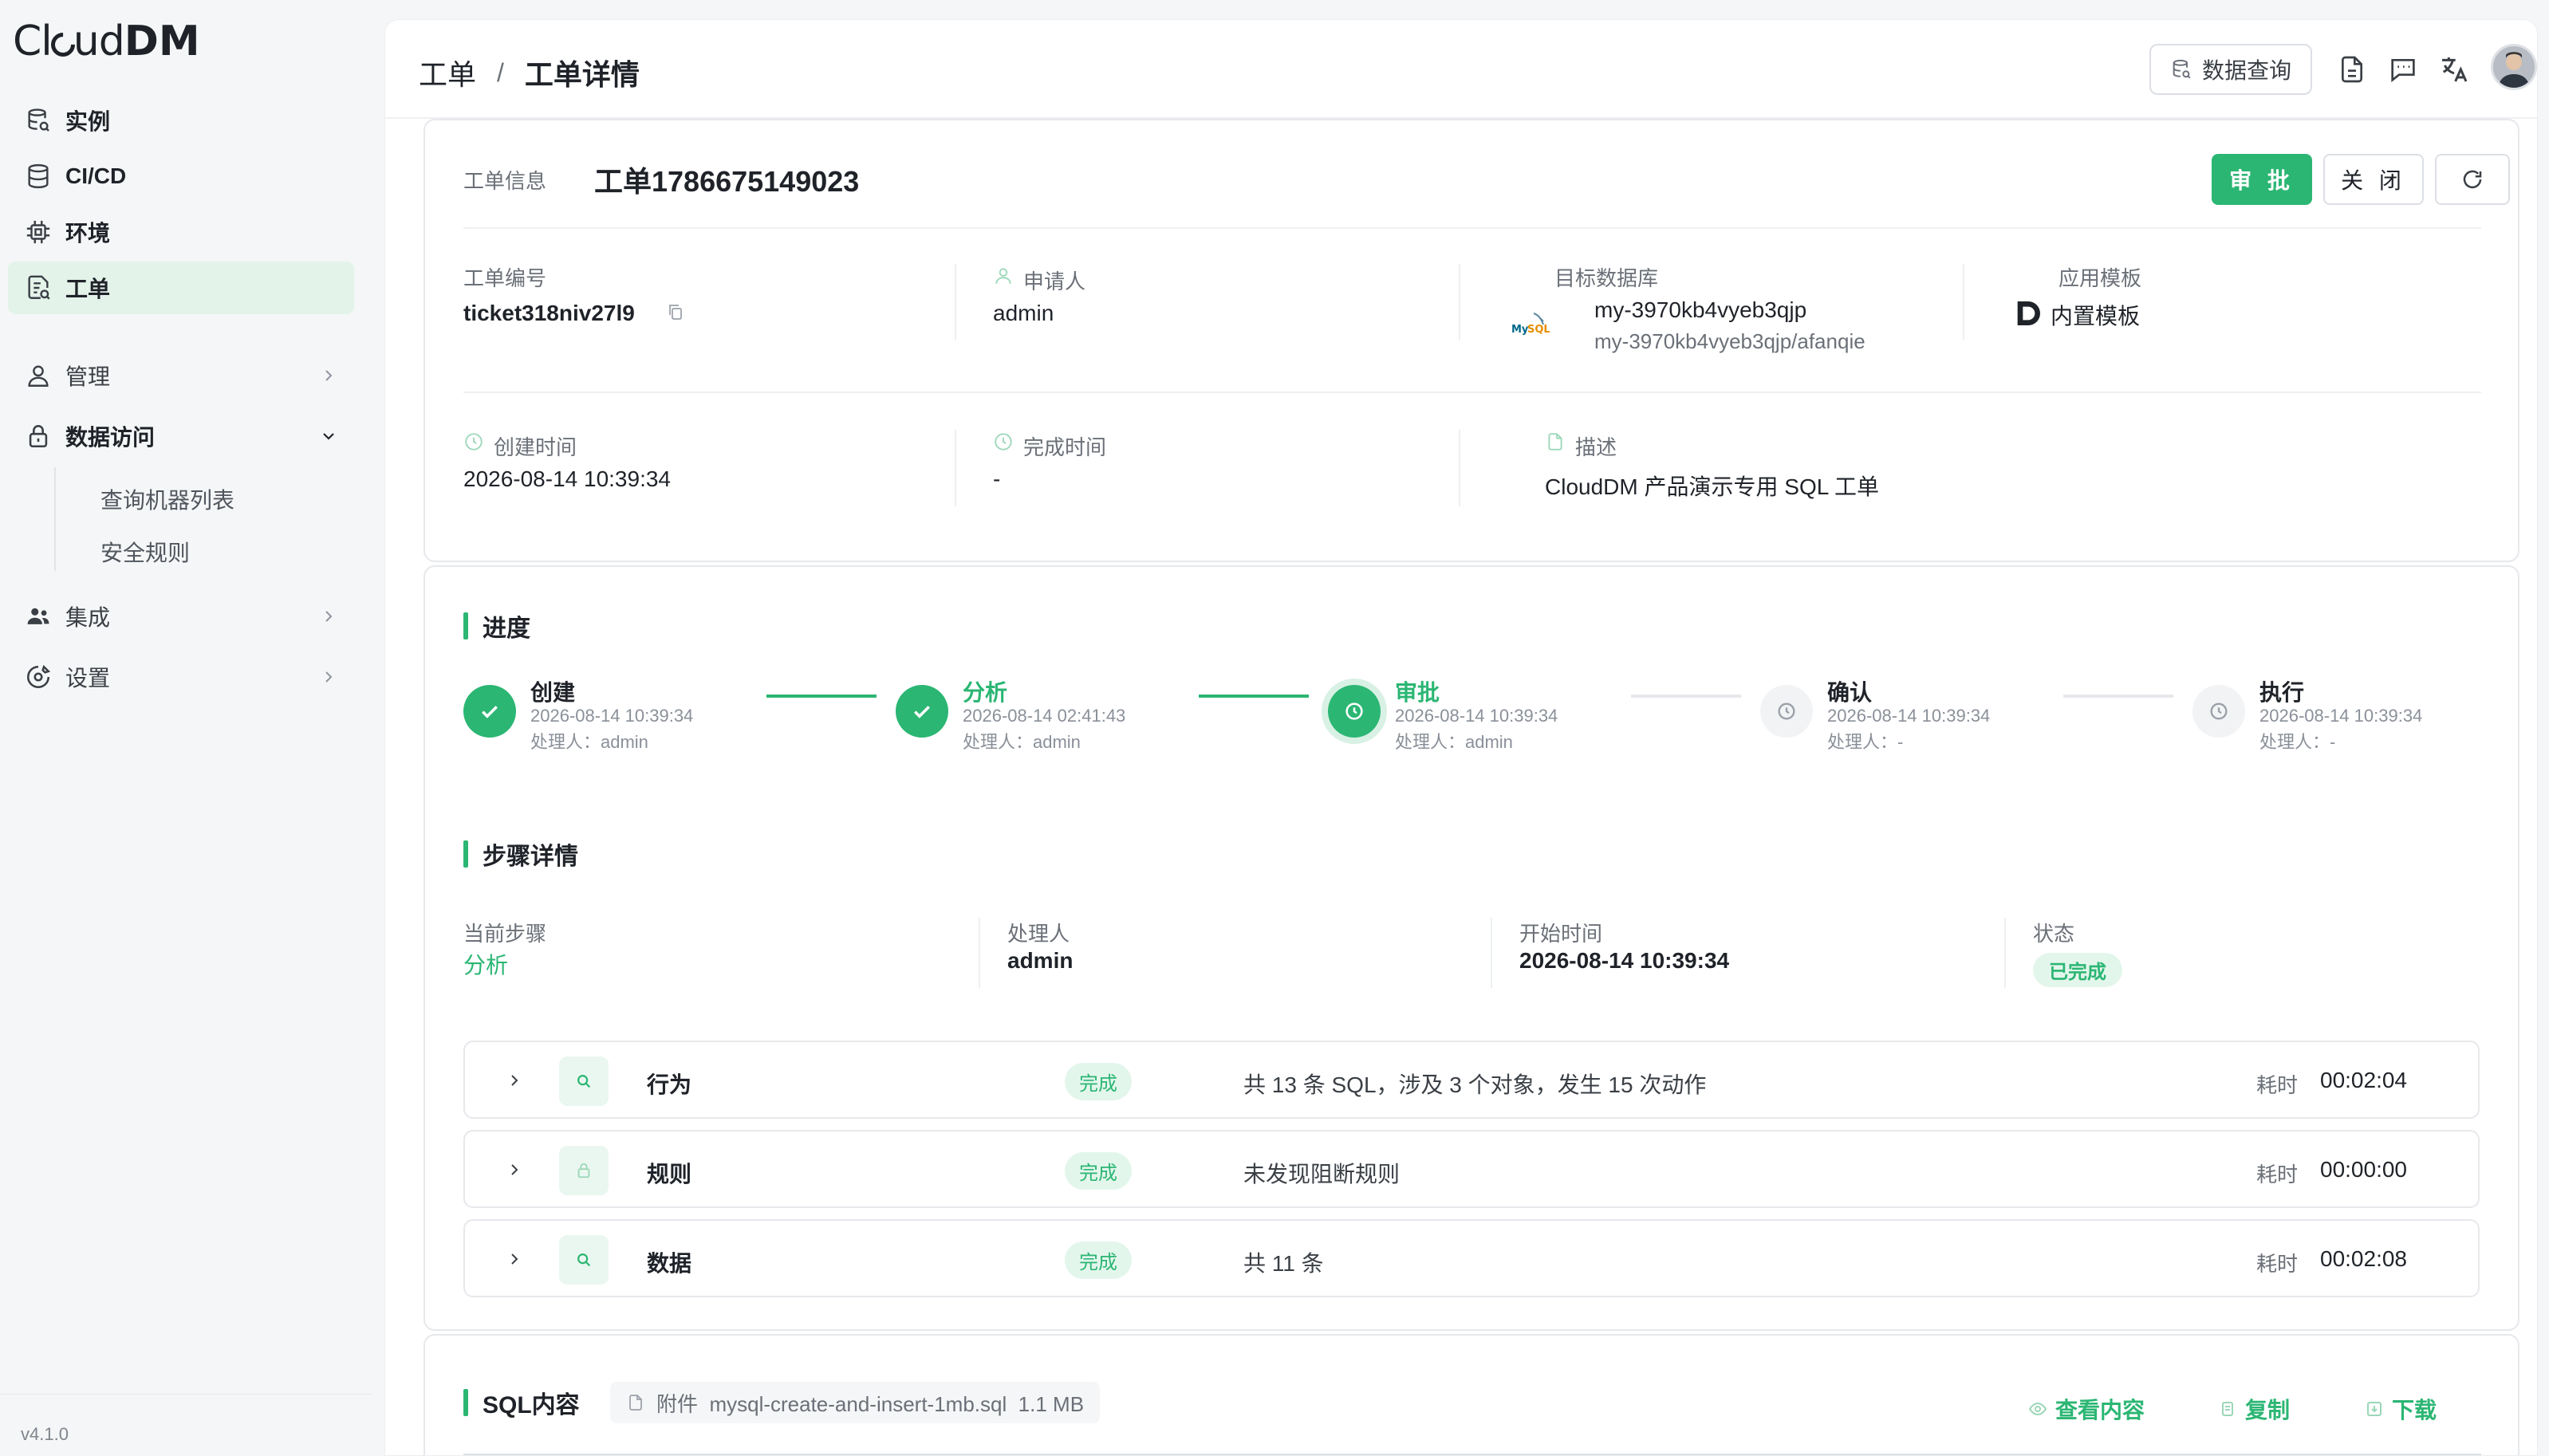  Describe the element at coordinates (38, 677) in the screenshot. I see `settings-icon` at that location.